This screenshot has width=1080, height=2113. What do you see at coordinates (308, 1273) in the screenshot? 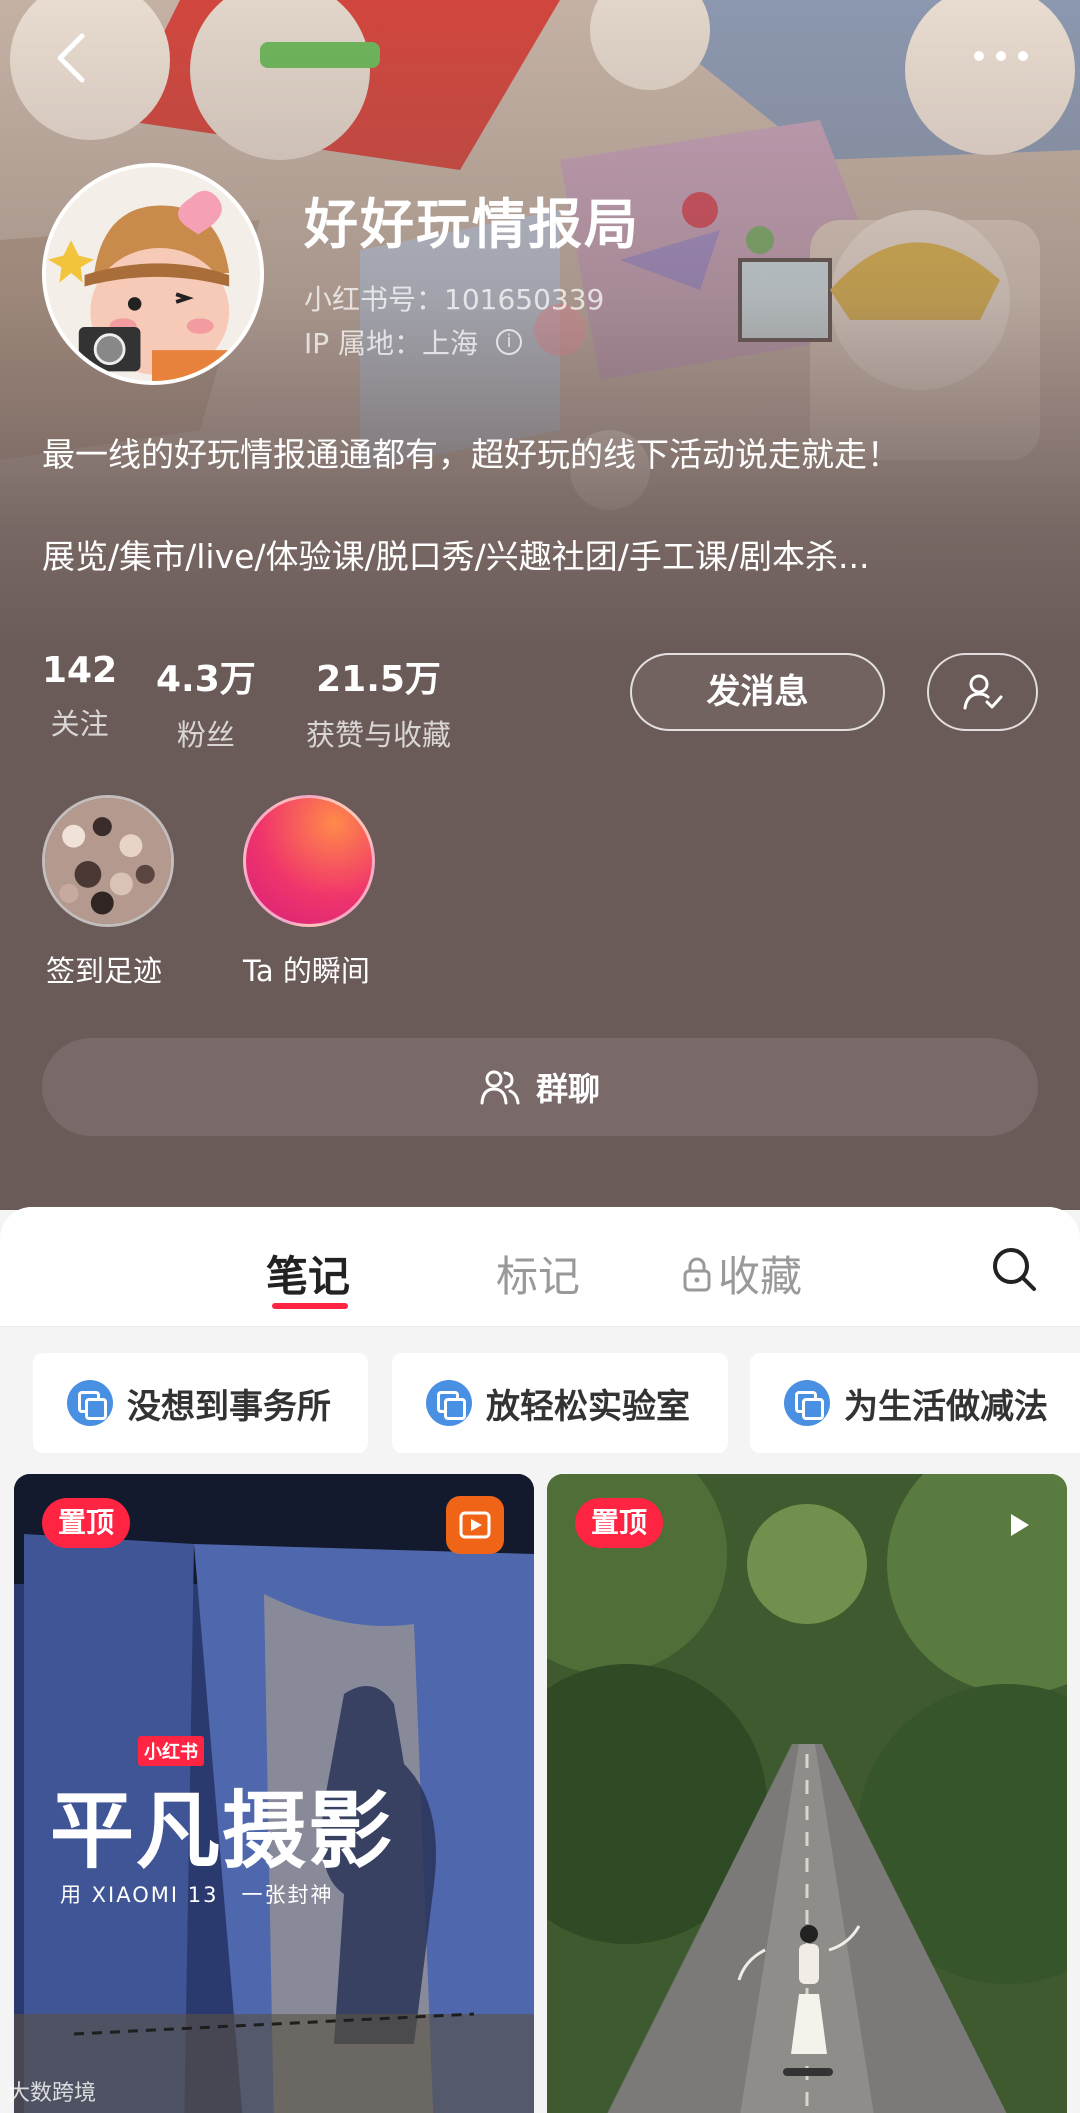
I see `tab-notes: 笔记` at bounding box center [308, 1273].